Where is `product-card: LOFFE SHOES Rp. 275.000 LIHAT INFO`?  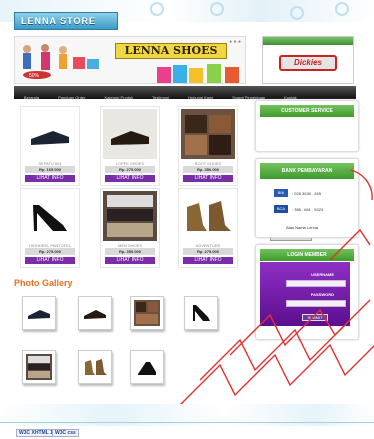 product-card: LOFFE SHOES Rp. 275.000 LIHAT INFO is located at coordinates (130, 146).